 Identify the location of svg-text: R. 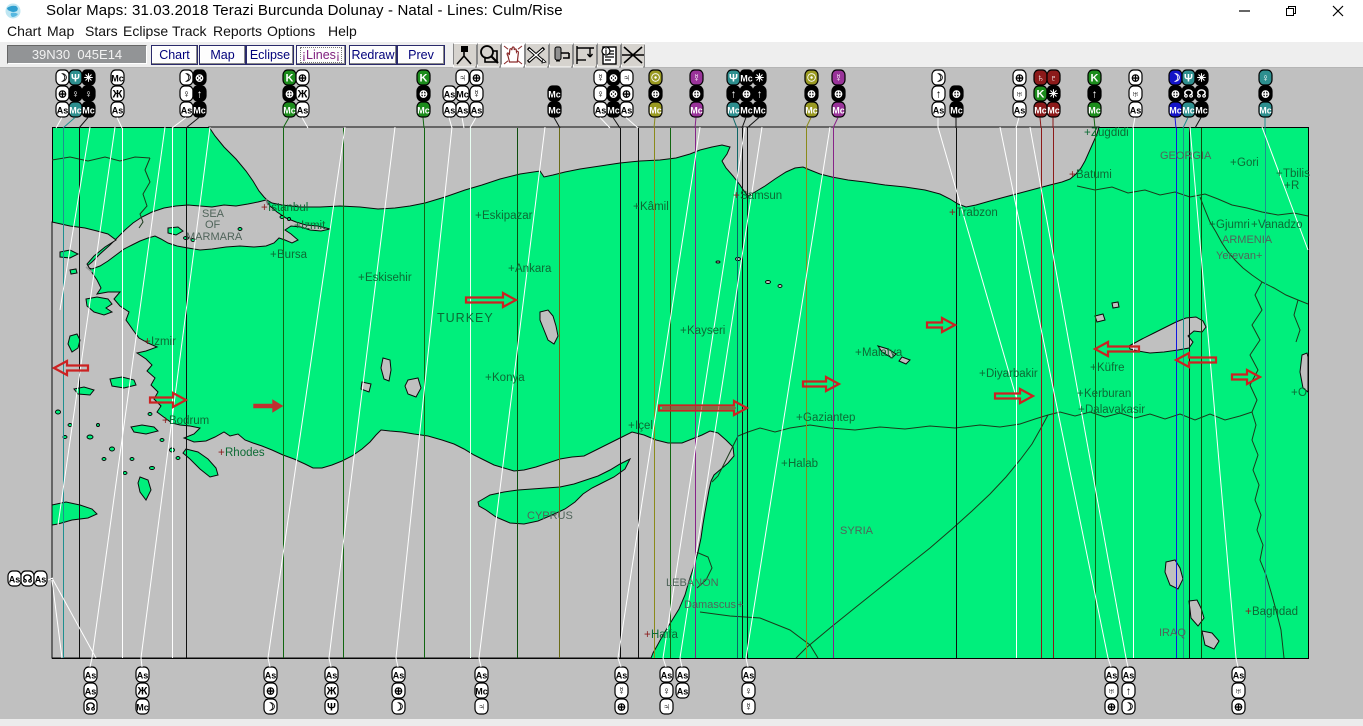
(1295, 186).